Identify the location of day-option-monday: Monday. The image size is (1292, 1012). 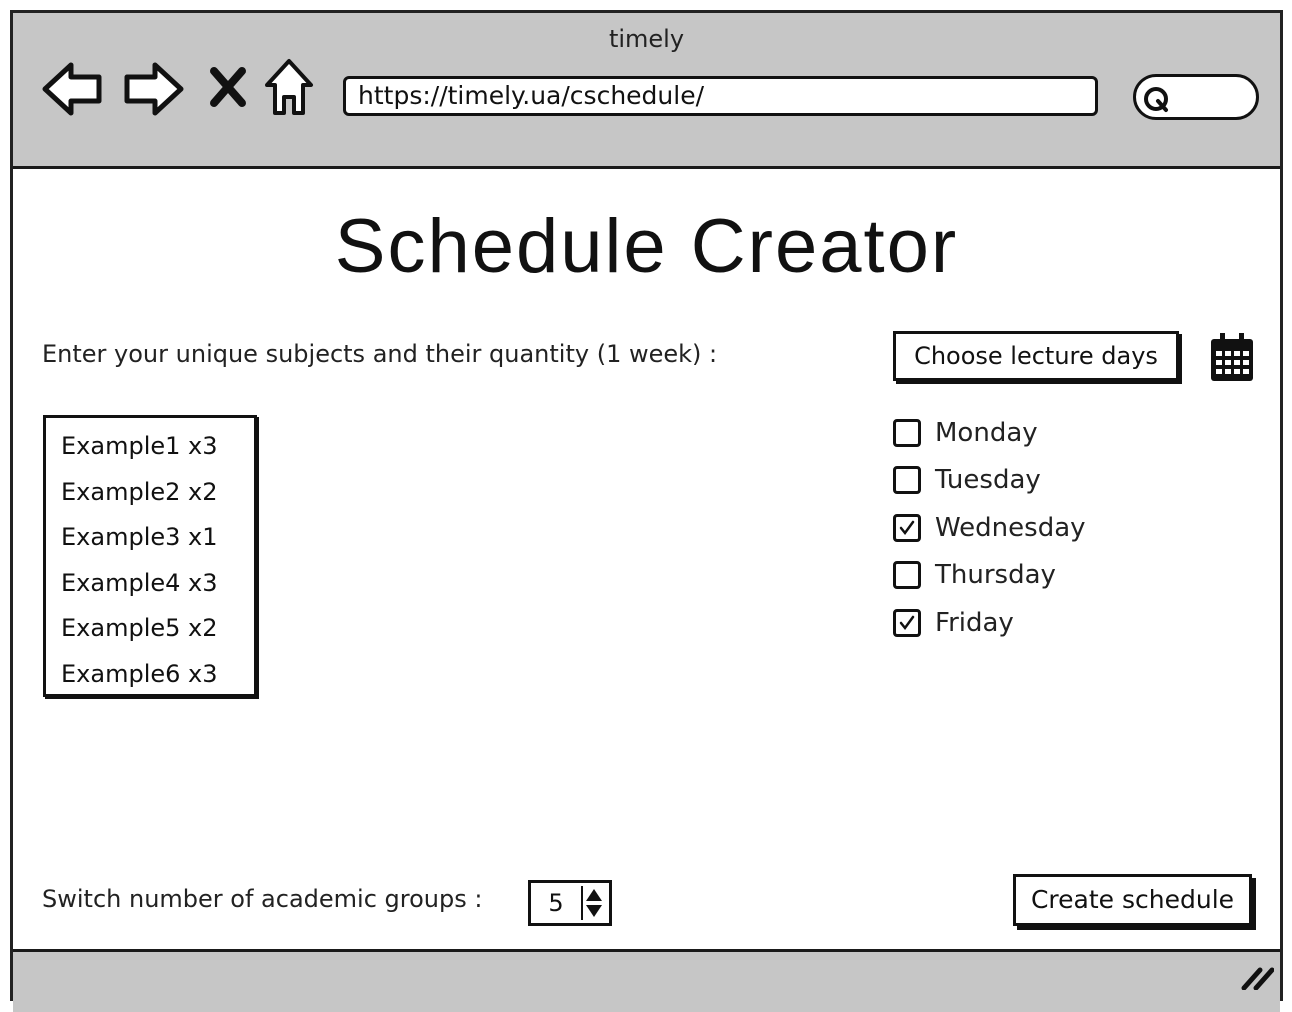
(965, 433).